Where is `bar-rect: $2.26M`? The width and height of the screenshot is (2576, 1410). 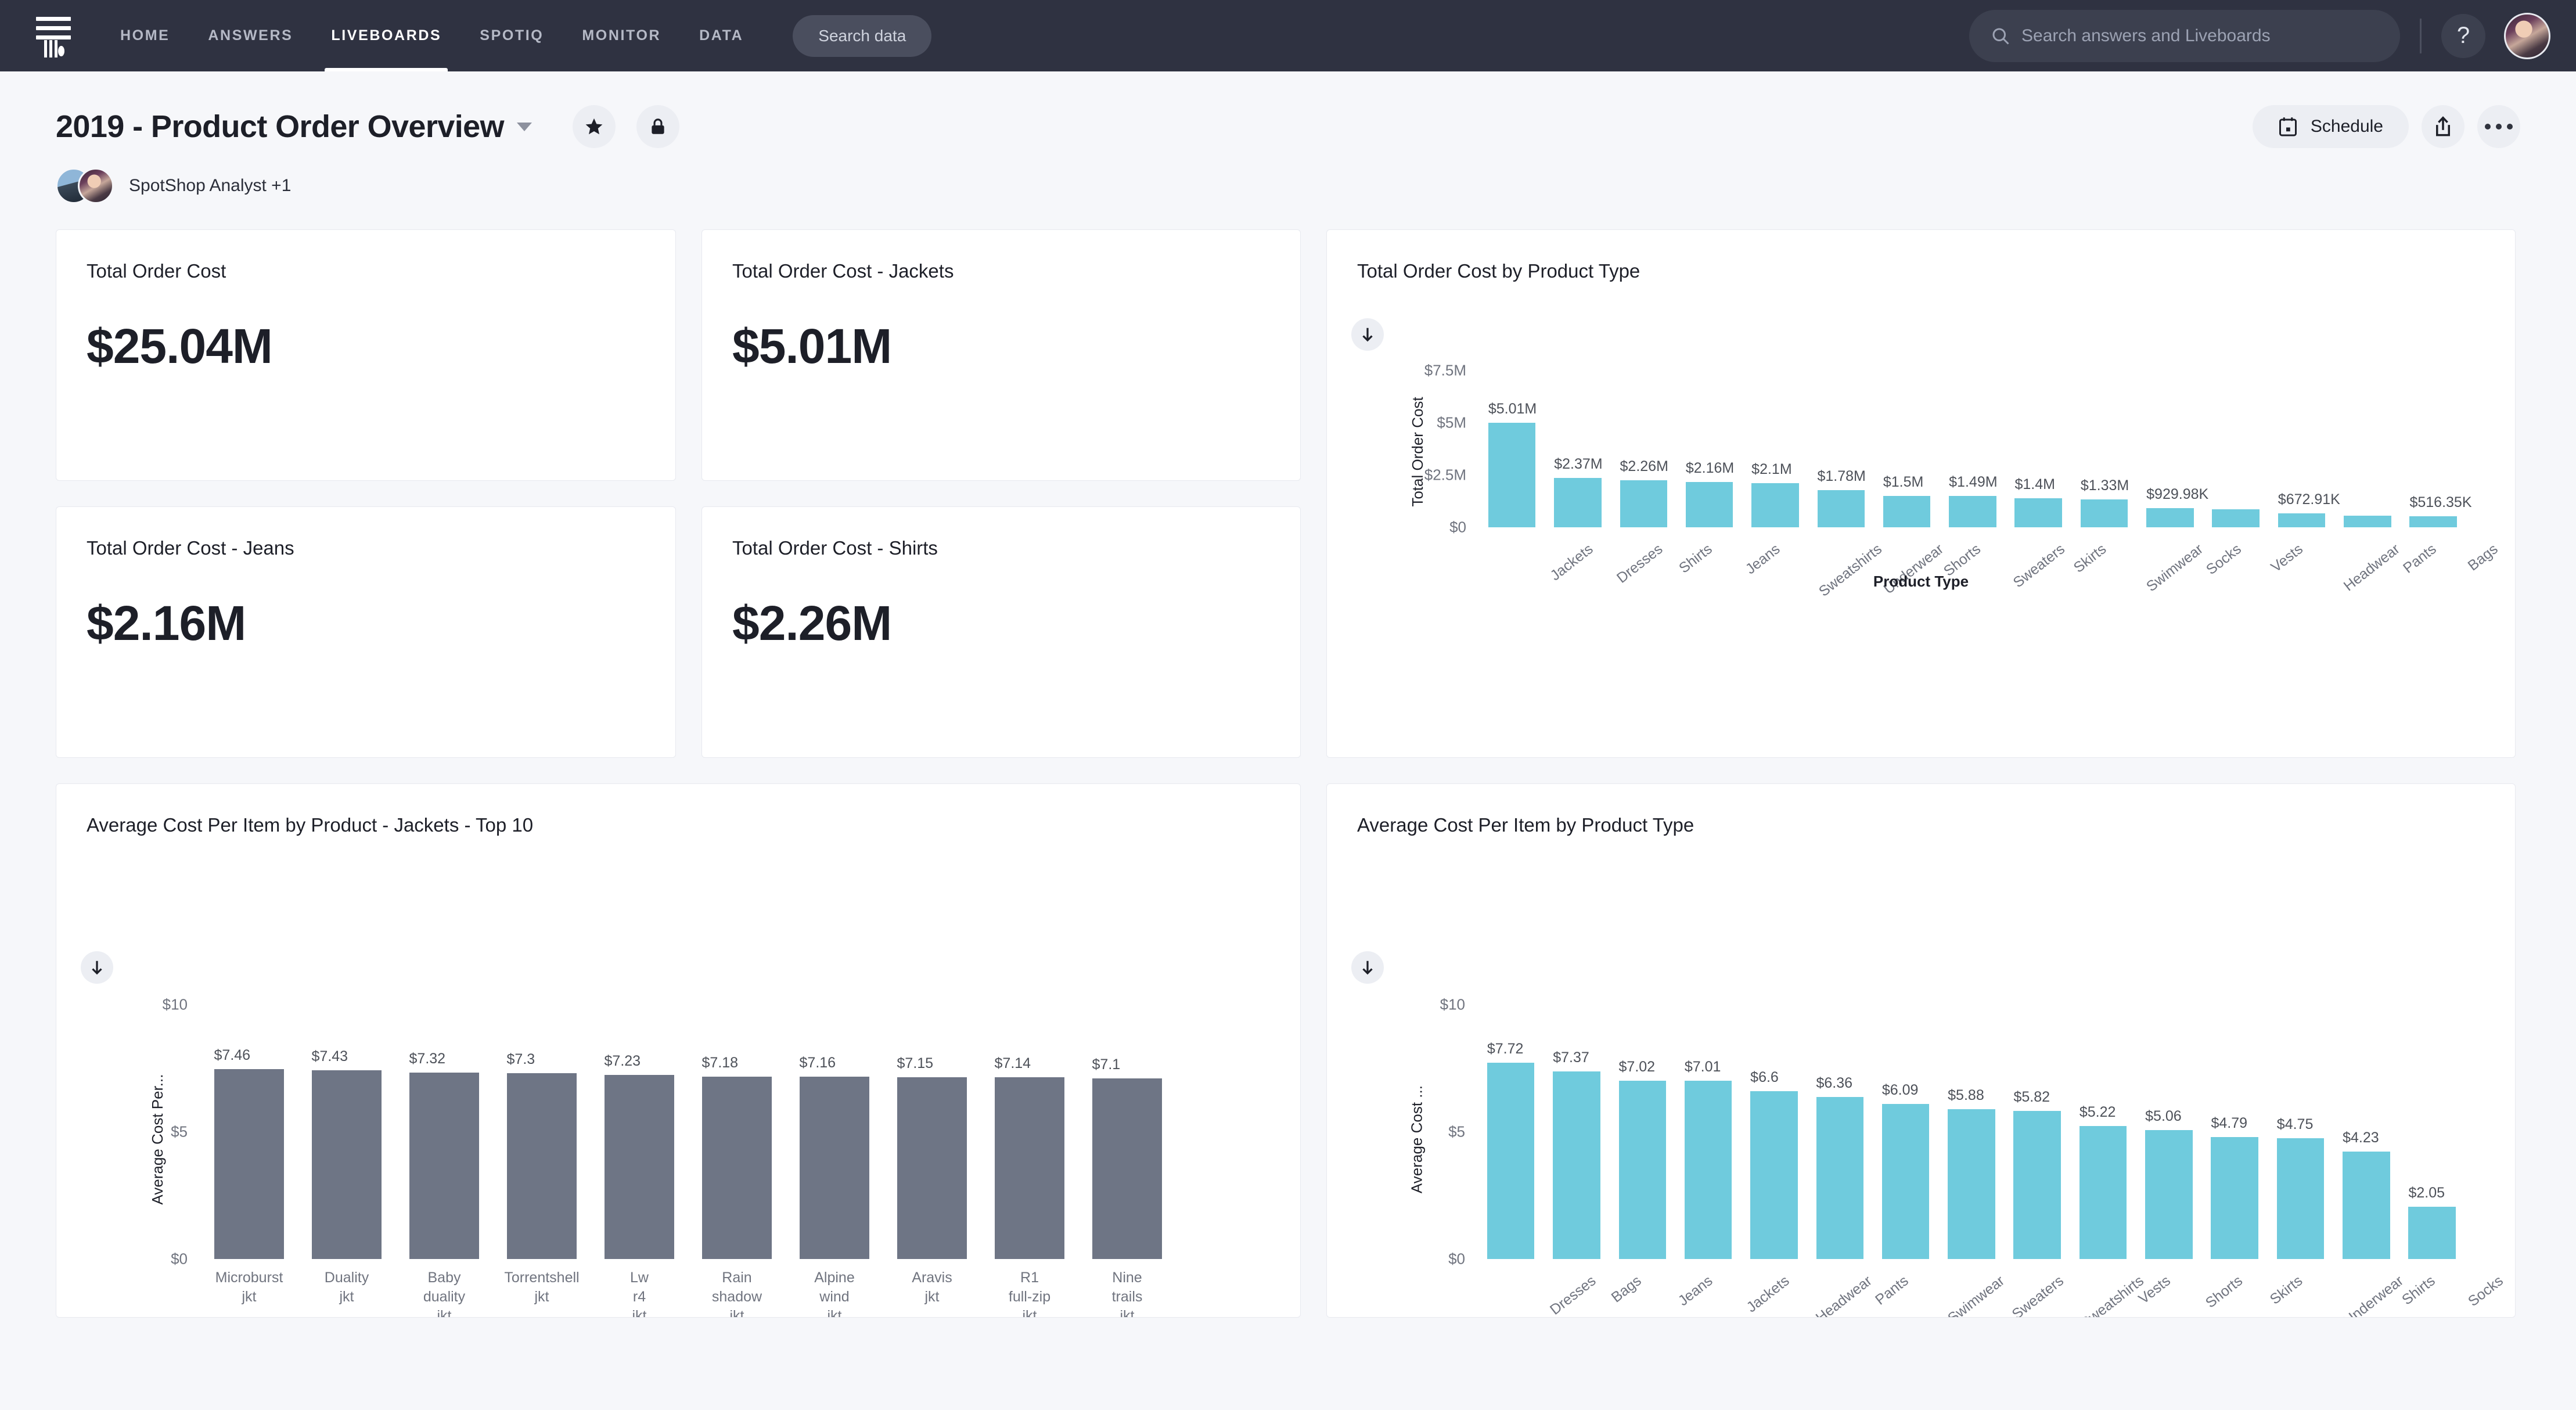
bar-rect: $2.26M is located at coordinates (1644, 492).